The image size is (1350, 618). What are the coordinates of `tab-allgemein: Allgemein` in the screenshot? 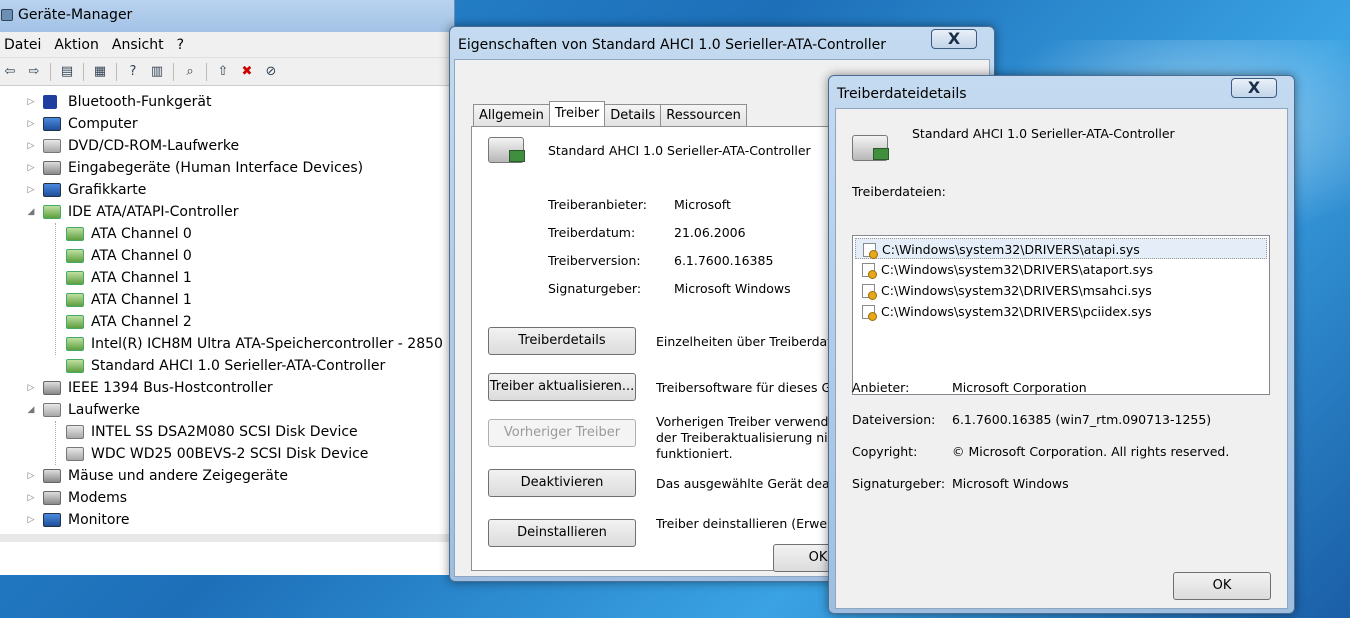 It's located at (511, 115).